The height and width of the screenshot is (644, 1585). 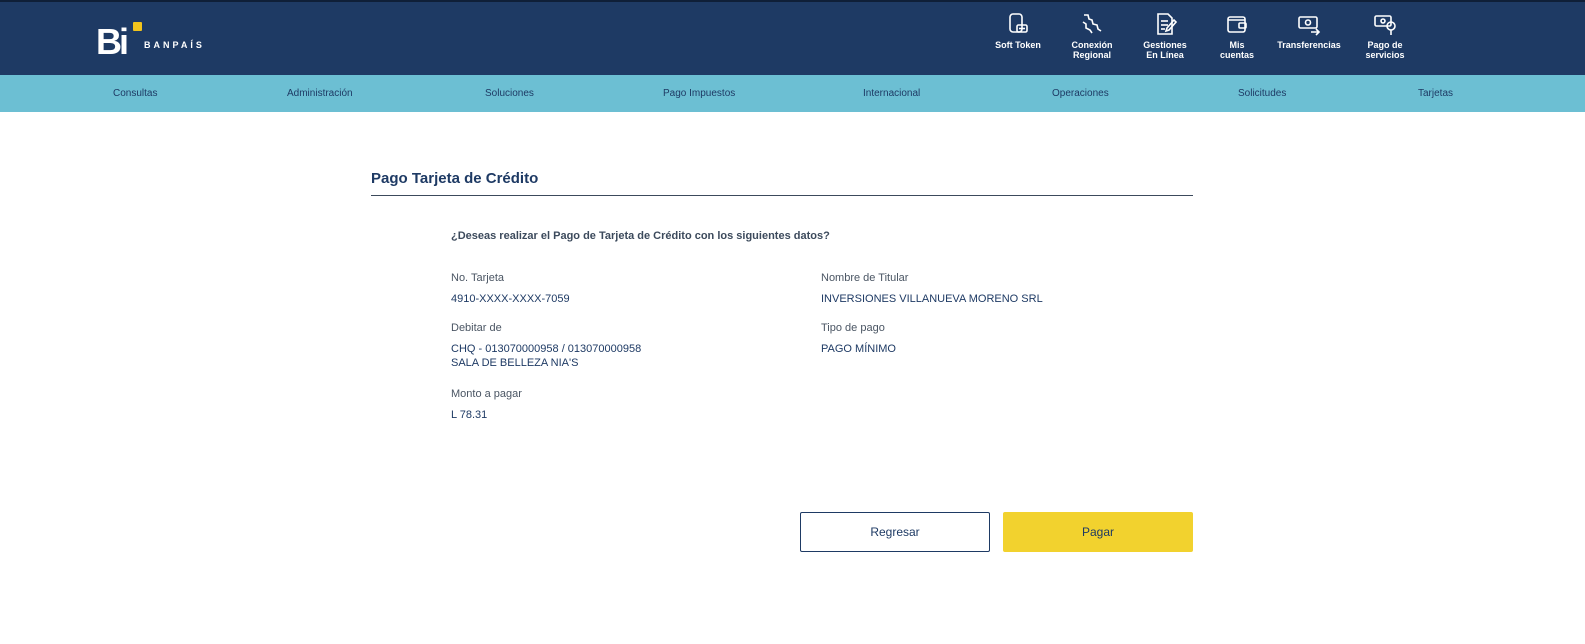 I want to click on payment-type-label: Tipo de pago, so click(x=853, y=328).